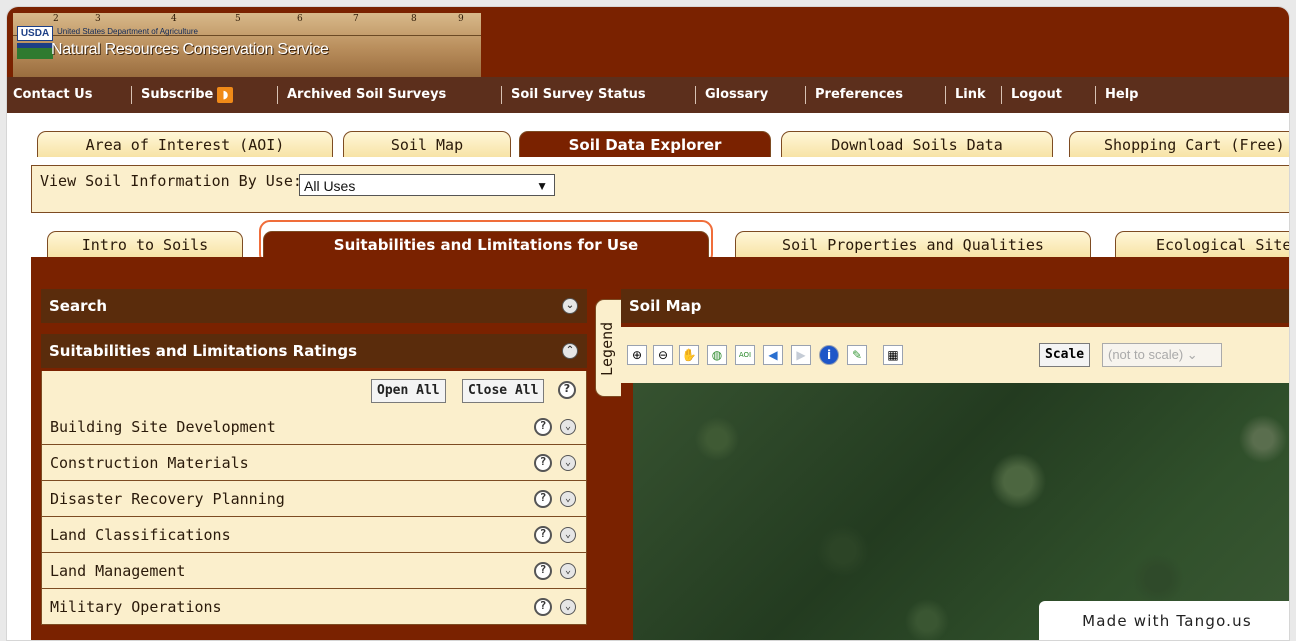 The image size is (1296, 641). Describe the element at coordinates (660, 189) in the screenshot. I see `view-by-use-bar: View Soil Information By Use: All Uses ▼` at that location.